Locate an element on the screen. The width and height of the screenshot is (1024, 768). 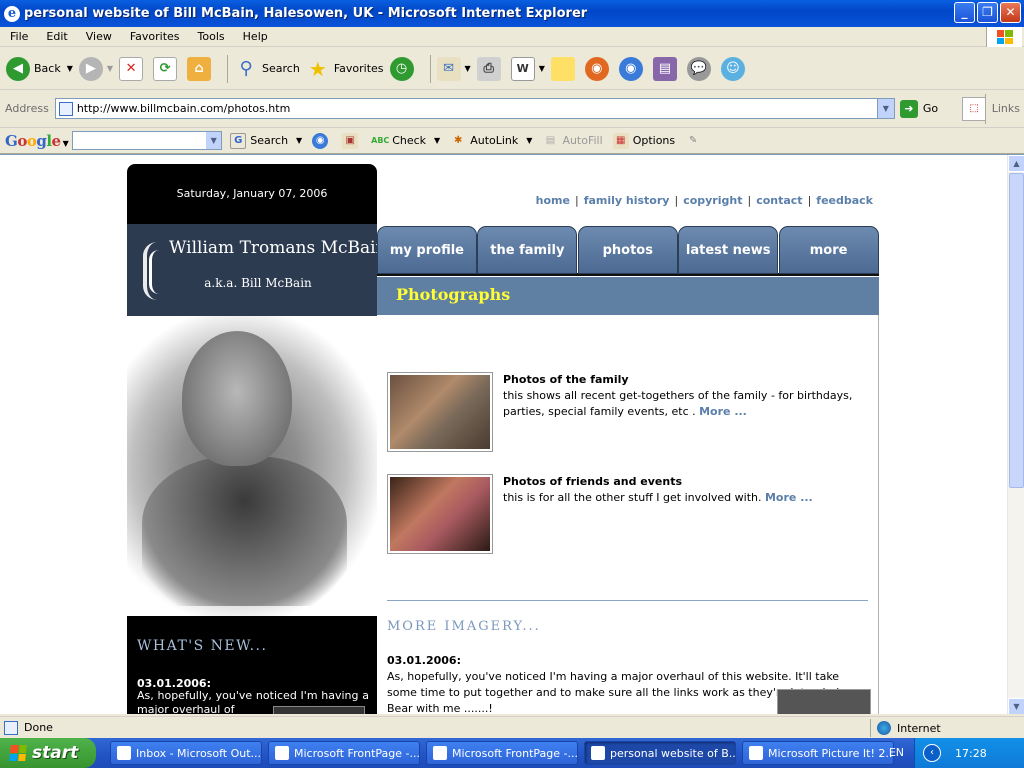
forward-dropdown-icon: ▼ is located at coordinates (110, 68).